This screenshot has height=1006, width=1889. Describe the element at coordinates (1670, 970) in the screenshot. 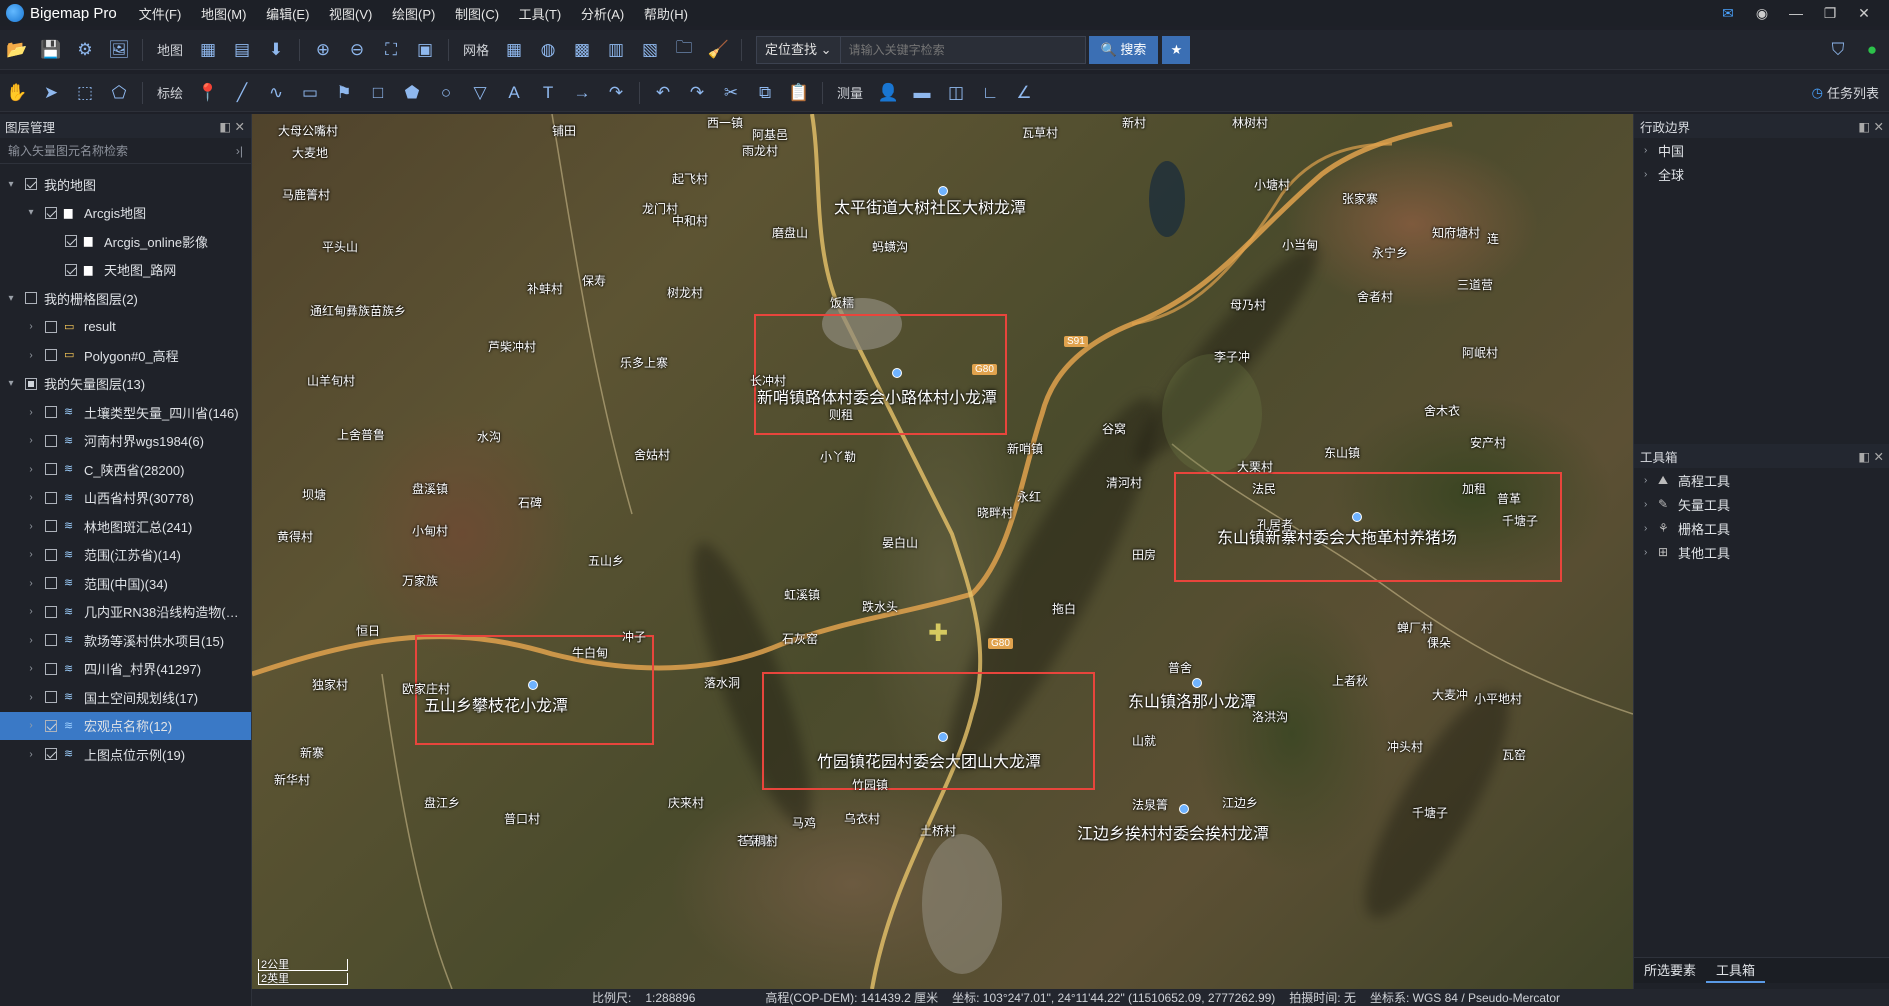

I see `tab-selected-features: 所选要素` at that location.